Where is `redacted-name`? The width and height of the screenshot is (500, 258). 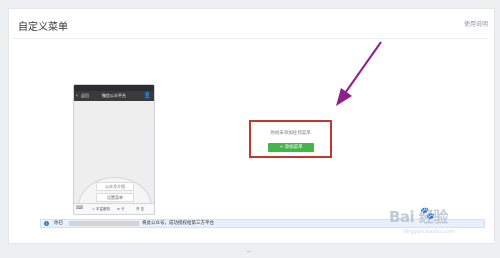
redacted-name is located at coordinates (104, 223).